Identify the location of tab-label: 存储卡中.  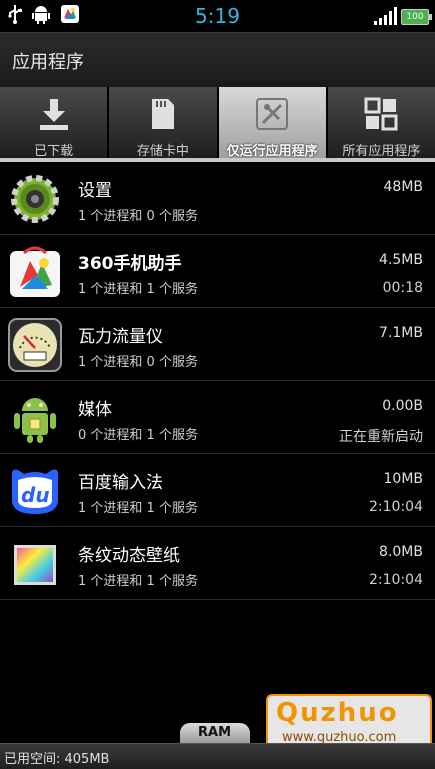
(162, 151).